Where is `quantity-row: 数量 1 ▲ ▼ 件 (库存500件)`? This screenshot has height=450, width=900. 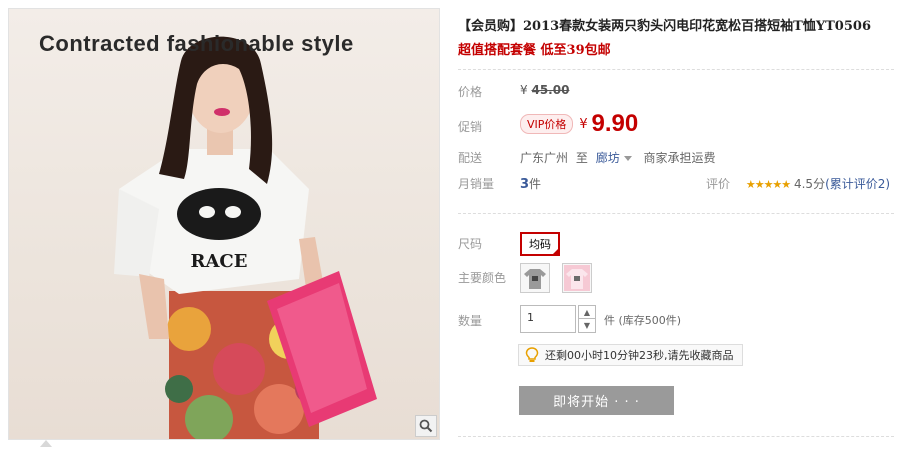
quantity-row: 数量 1 ▲ ▼ 件 (库存500件) is located at coordinates (676, 320).